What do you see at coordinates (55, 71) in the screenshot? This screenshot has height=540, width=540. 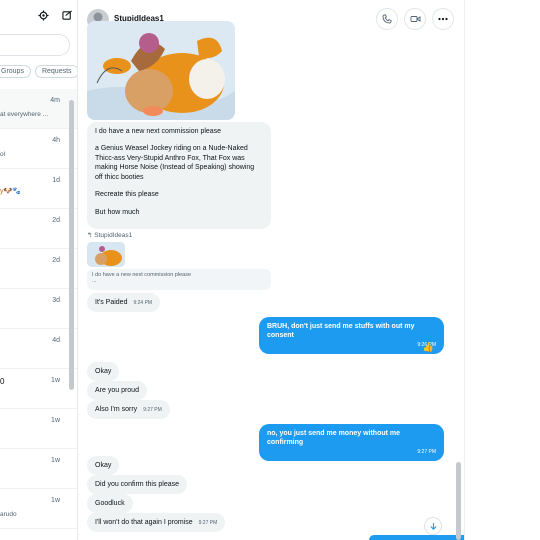 I see `filter-requests: Requests` at bounding box center [55, 71].